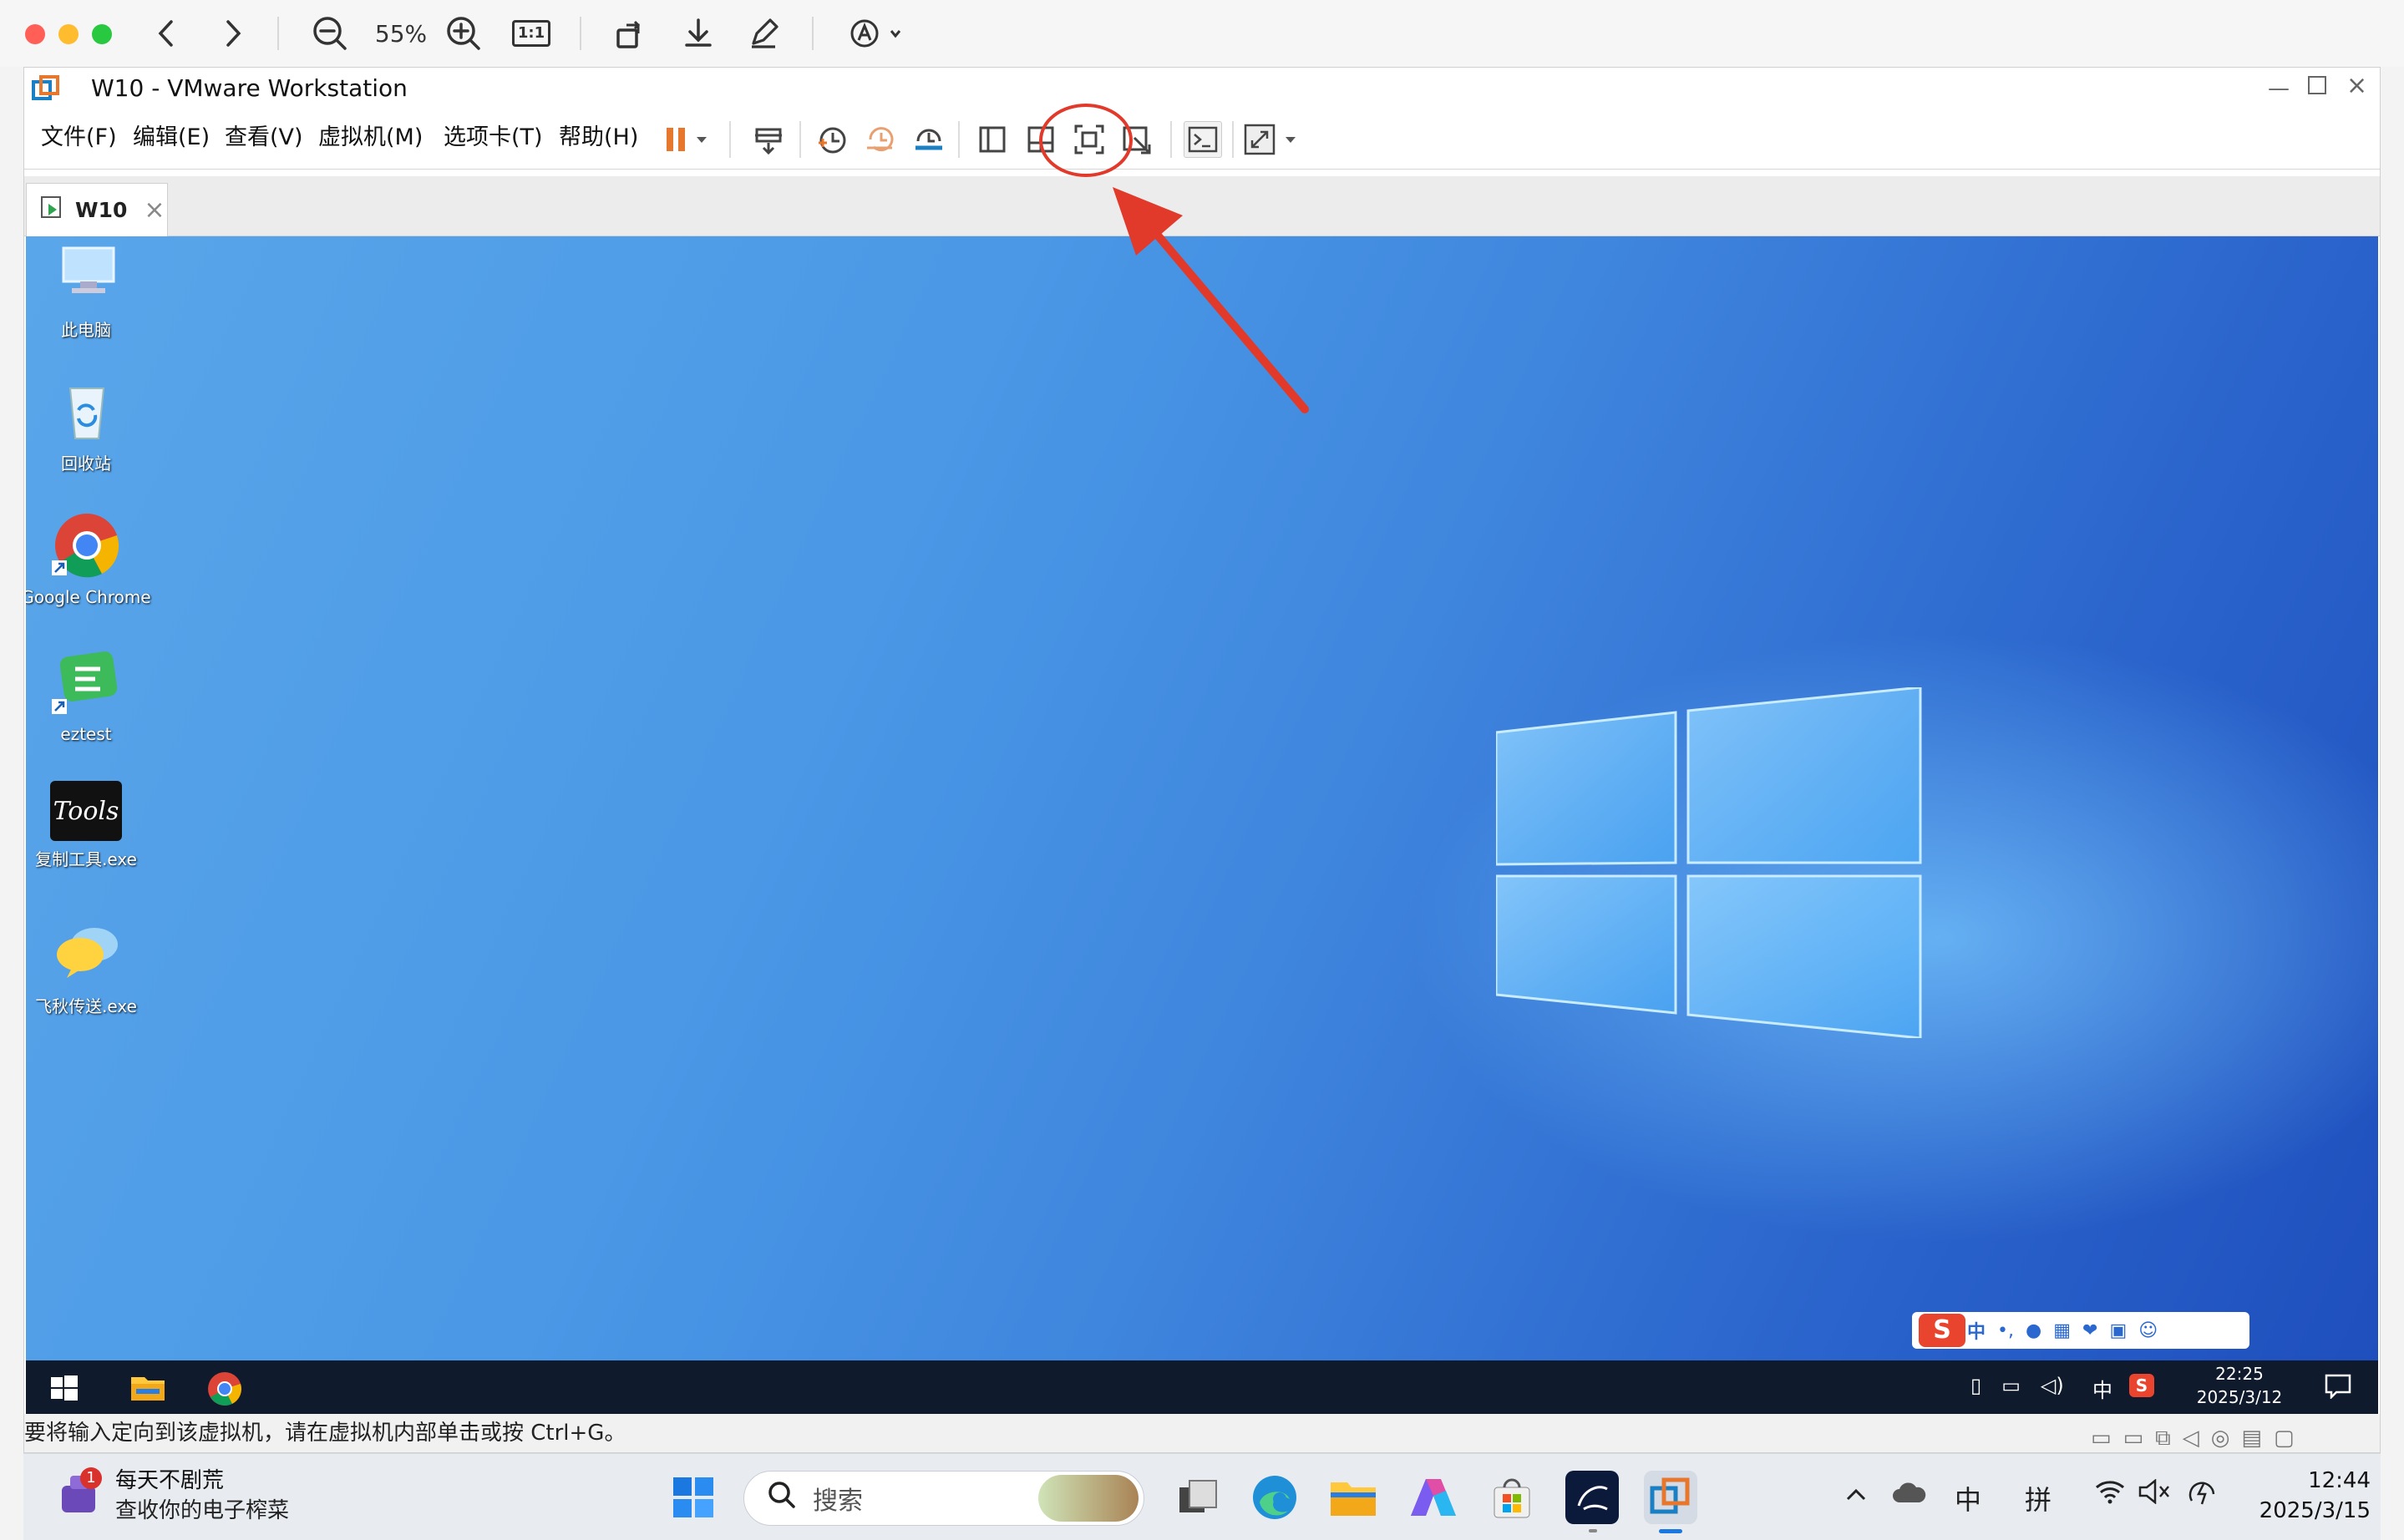 This screenshot has height=1540, width=2404. What do you see at coordinates (1977, 1330) in the screenshot?
I see `ime-lang: 中` at bounding box center [1977, 1330].